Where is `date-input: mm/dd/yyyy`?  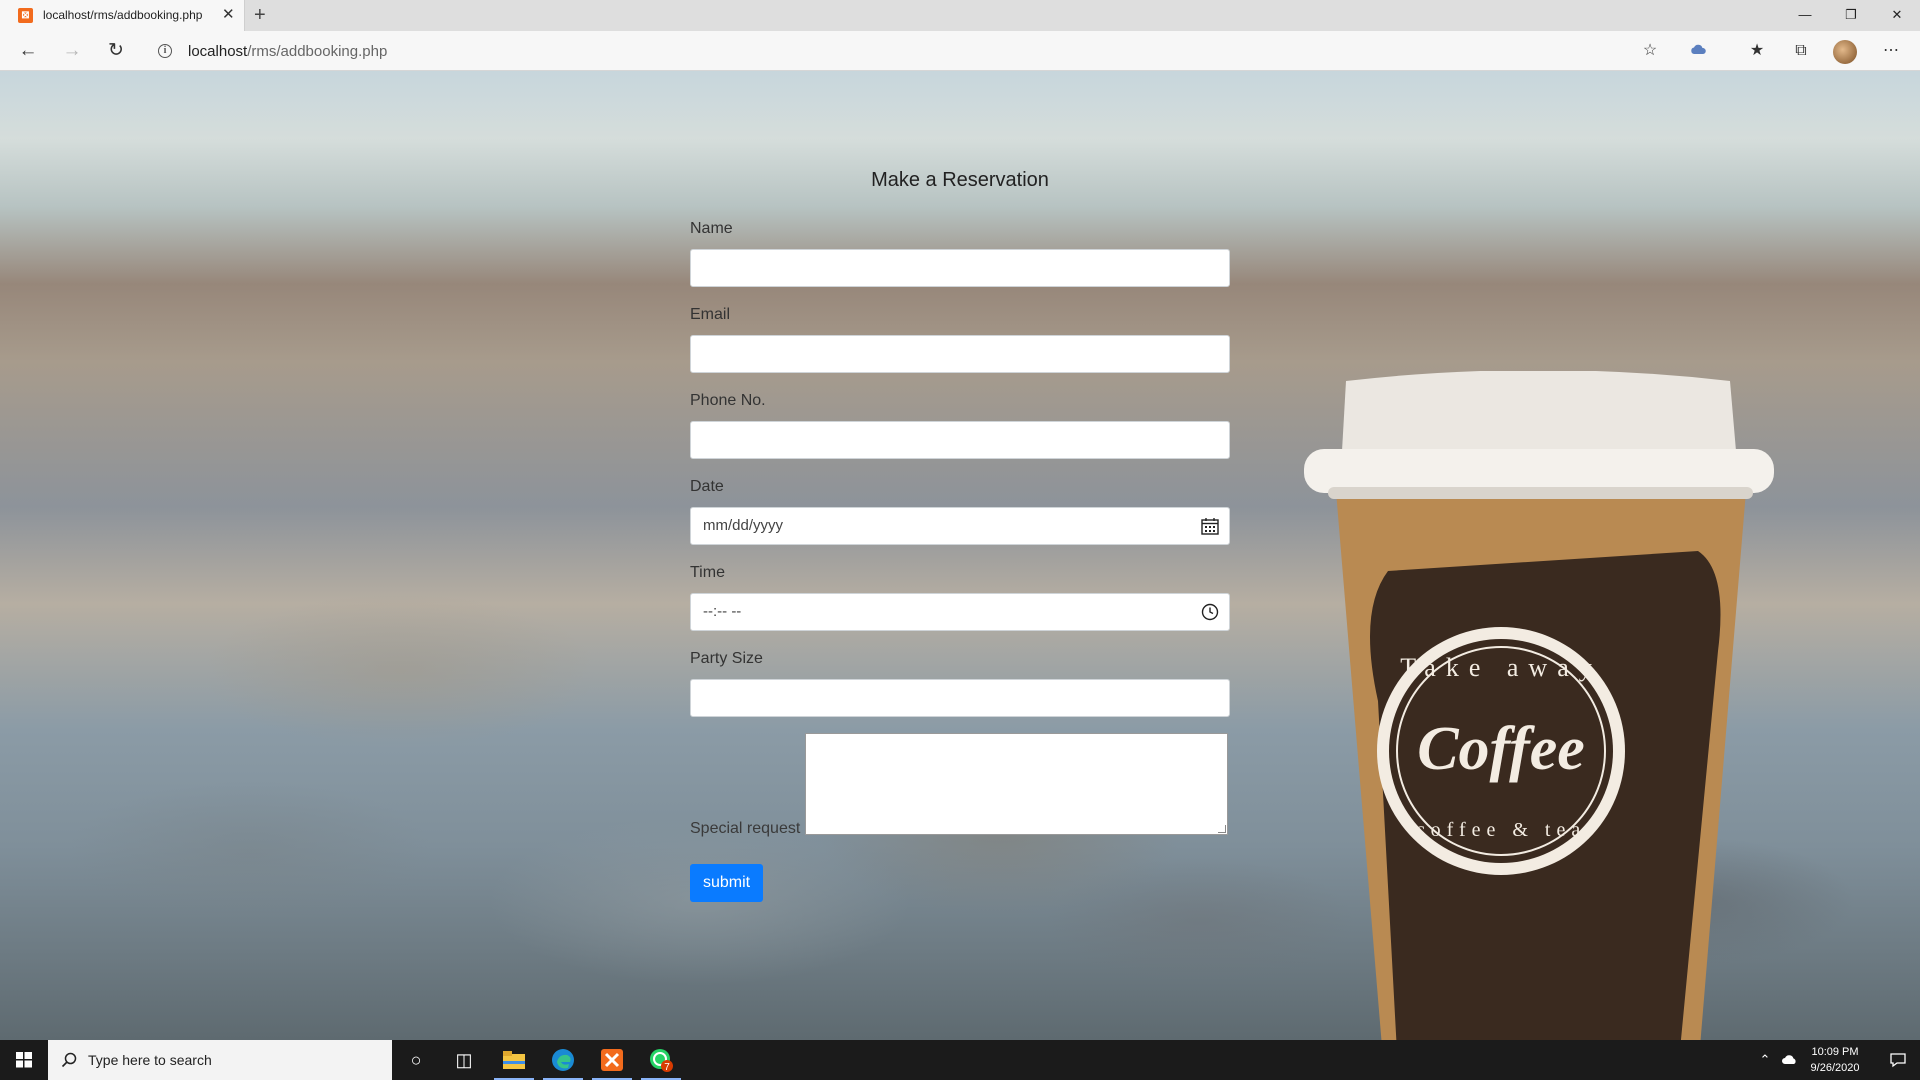
date-input: mm/dd/yyyy is located at coordinates (960, 526).